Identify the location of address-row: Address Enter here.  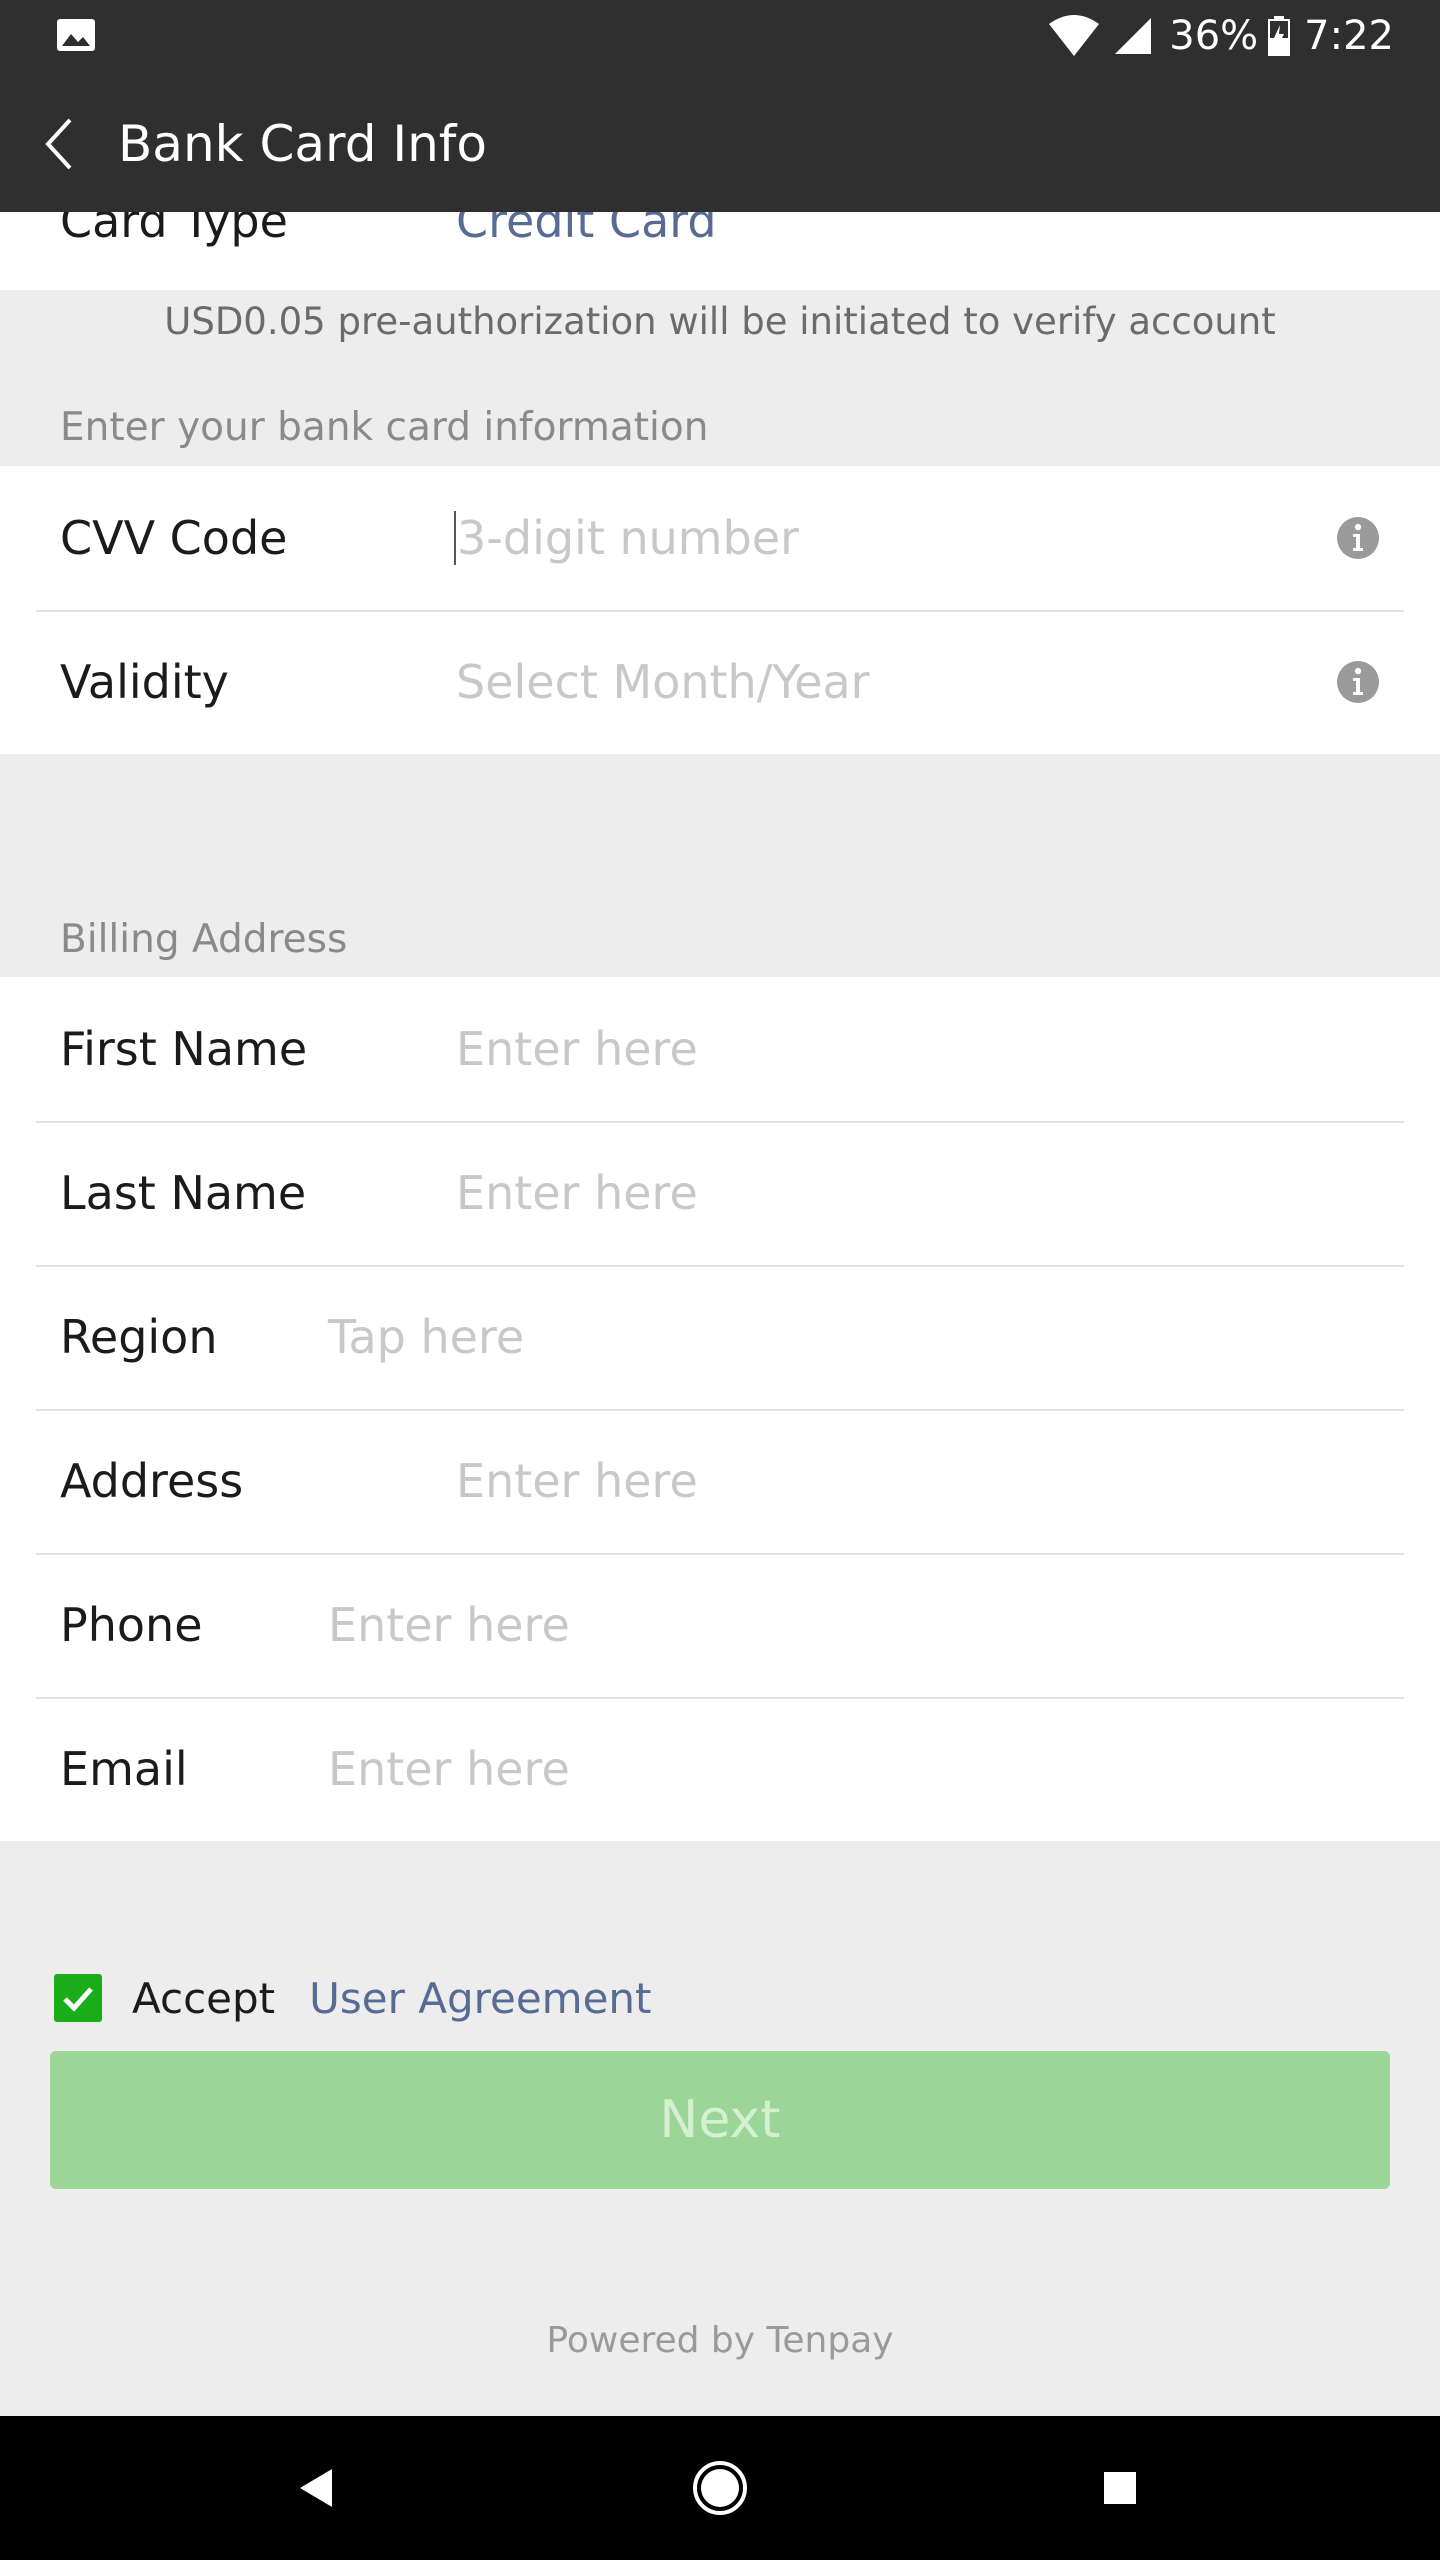
(720, 1481).